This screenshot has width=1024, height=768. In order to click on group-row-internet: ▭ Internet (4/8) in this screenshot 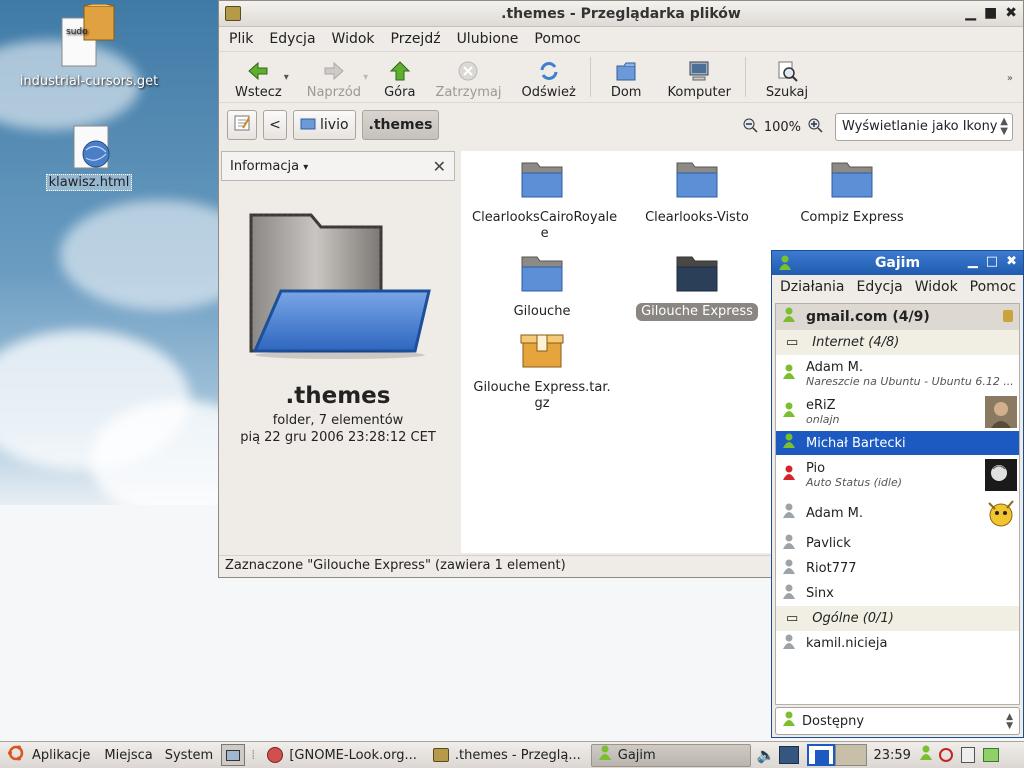, I will do `click(897, 342)`.